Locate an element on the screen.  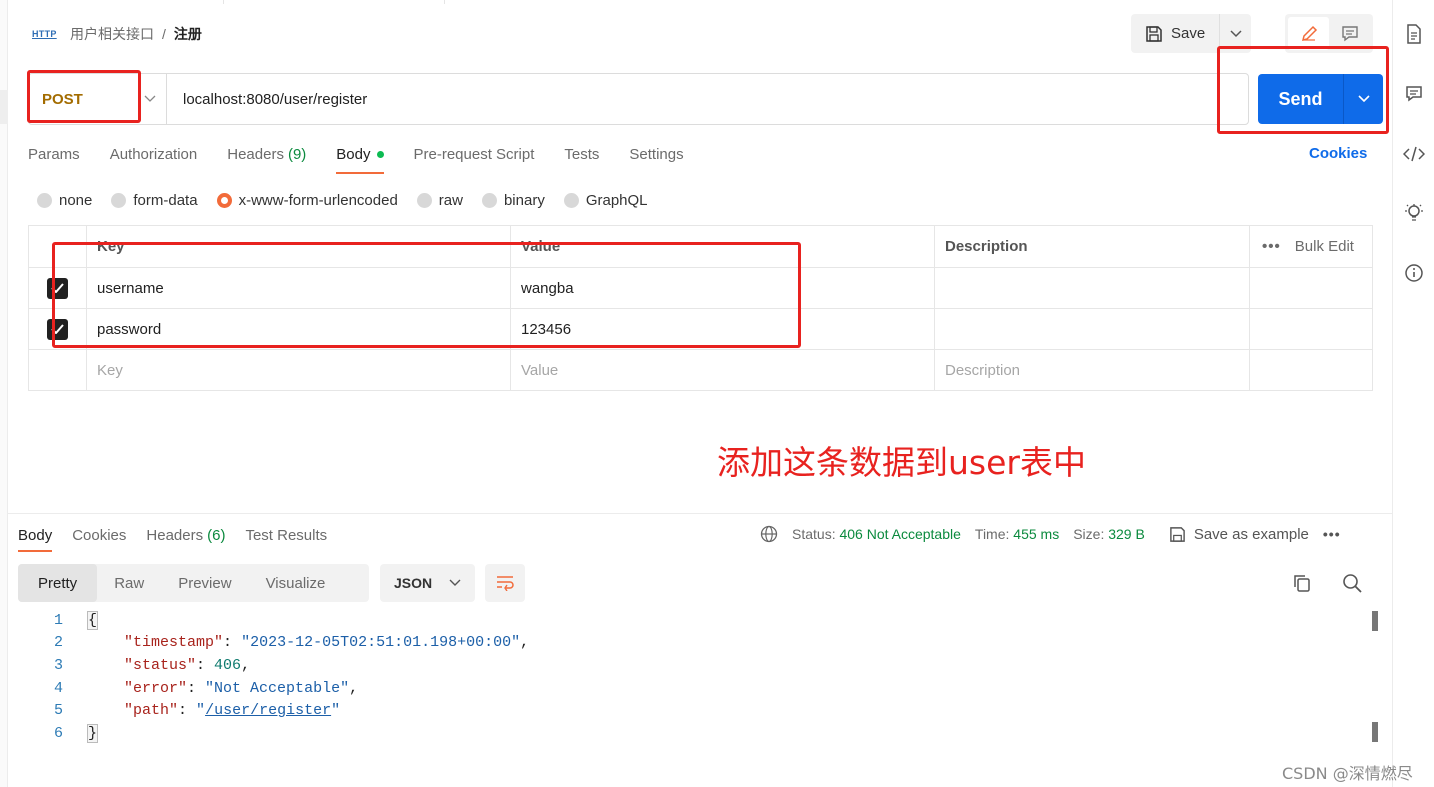
status-label: Status: is located at coordinates (814, 534).